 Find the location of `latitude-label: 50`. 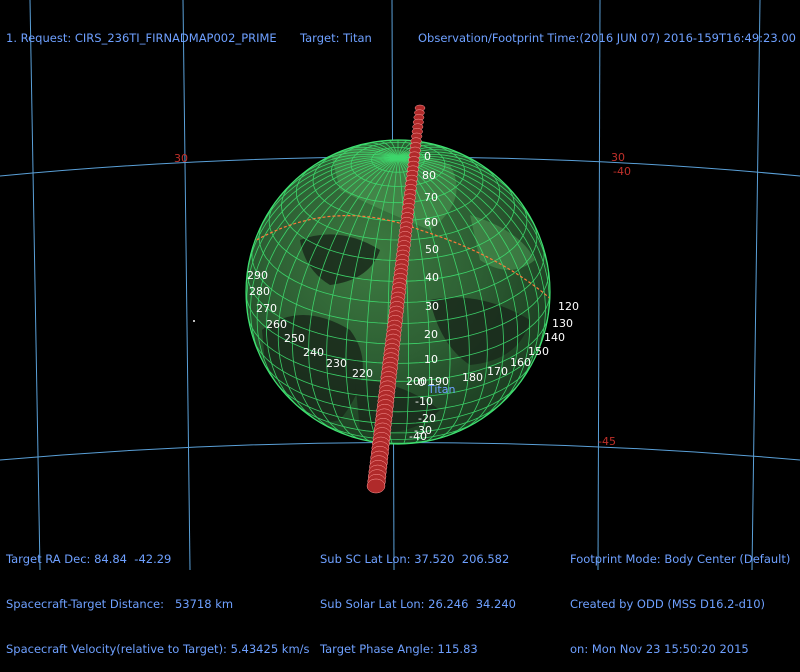

latitude-label: 50 is located at coordinates (432, 249).